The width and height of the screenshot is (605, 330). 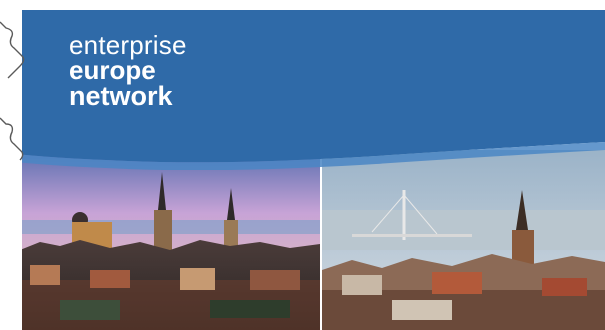 What do you see at coordinates (12, 91) in the screenshot?
I see `puzzle-outline-icon` at bounding box center [12, 91].